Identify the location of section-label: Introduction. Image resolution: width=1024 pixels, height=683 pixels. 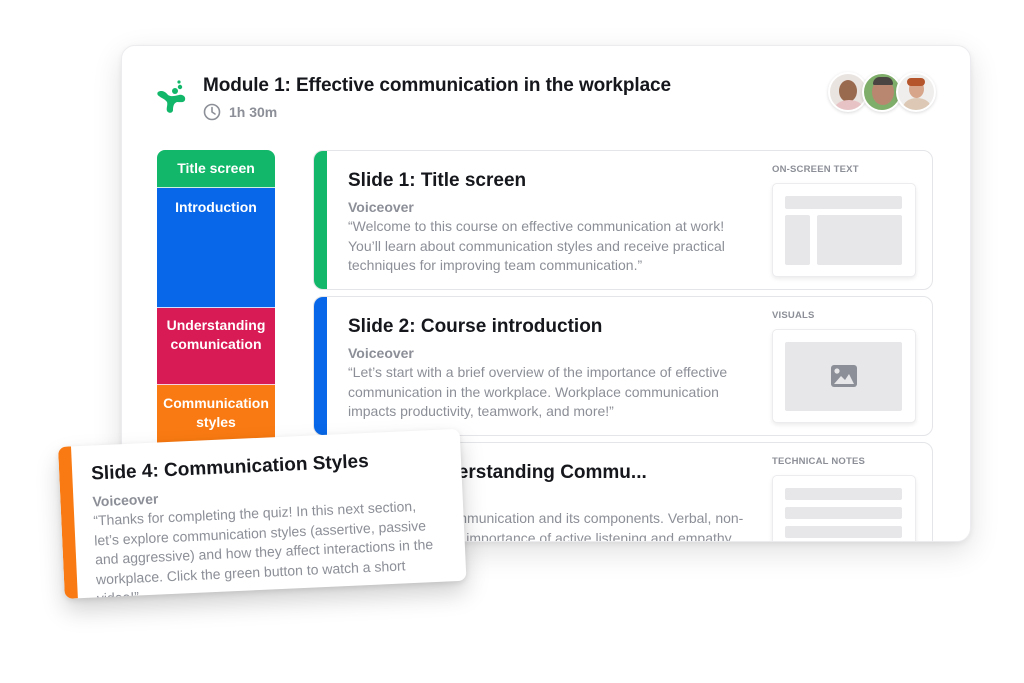
(216, 207).